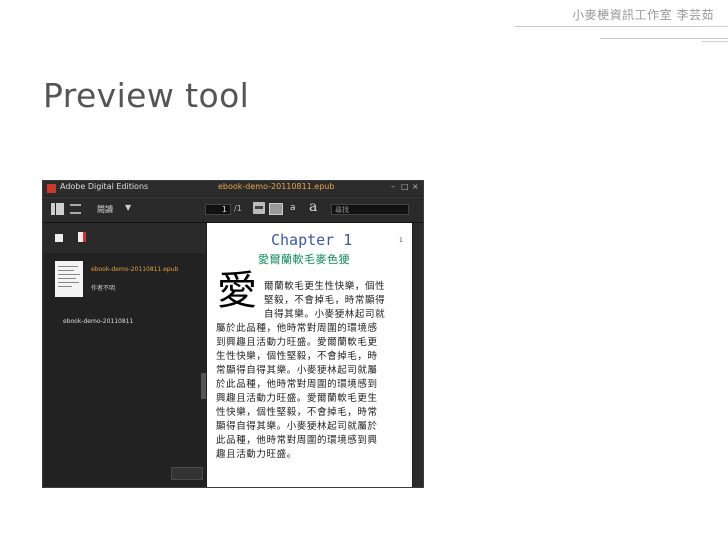 The image size is (728, 546). I want to click on close-icon: ×, so click(415, 186).